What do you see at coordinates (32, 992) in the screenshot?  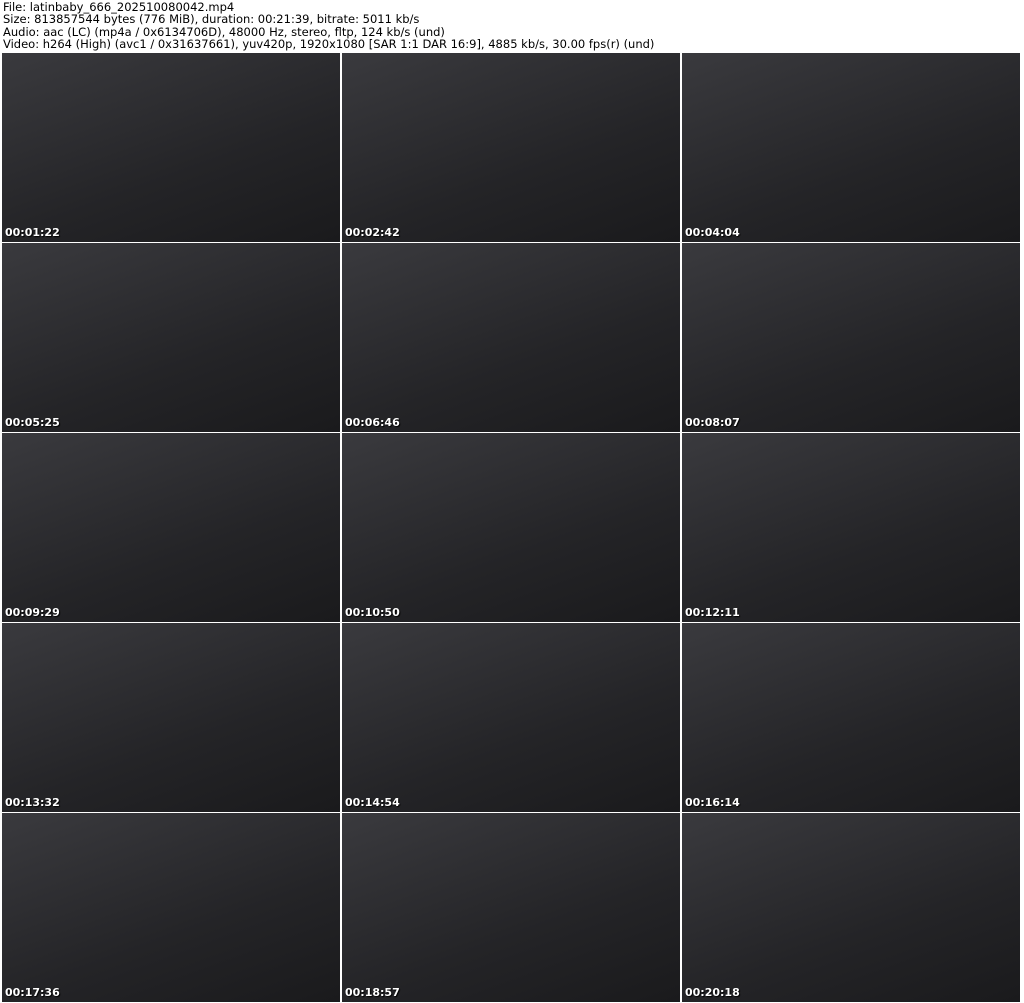 I see `thumbnail-timestamp: 00:17:36` at bounding box center [32, 992].